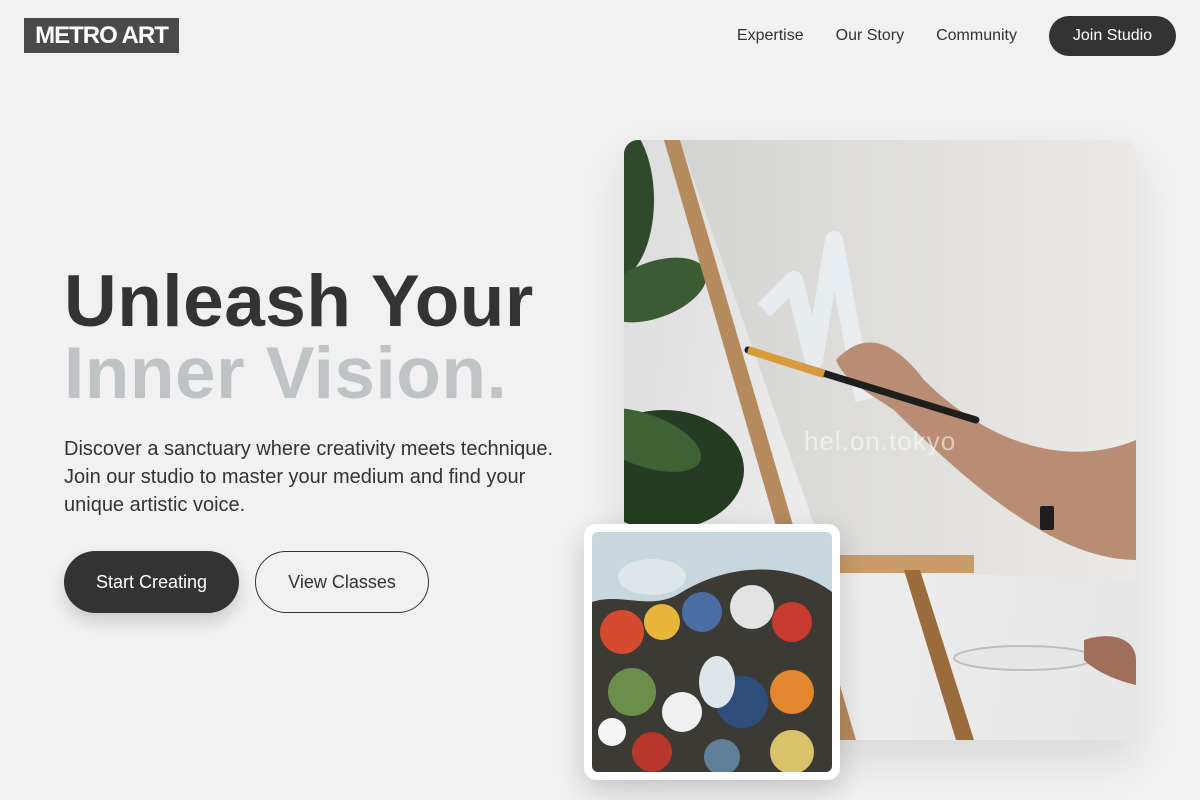  I want to click on start-creating-button: Start Creating, so click(151, 582).